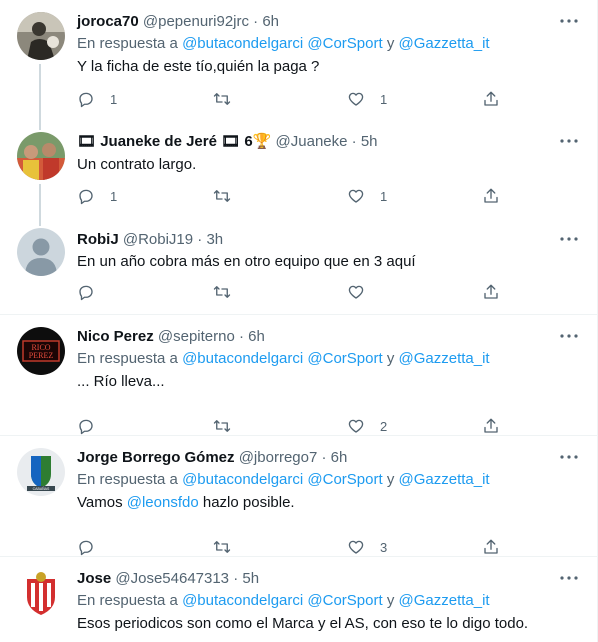 This screenshot has height=642, width=598. Describe the element at coordinates (158, 239) in the screenshot. I see `handle: @RobiJ19` at that location.